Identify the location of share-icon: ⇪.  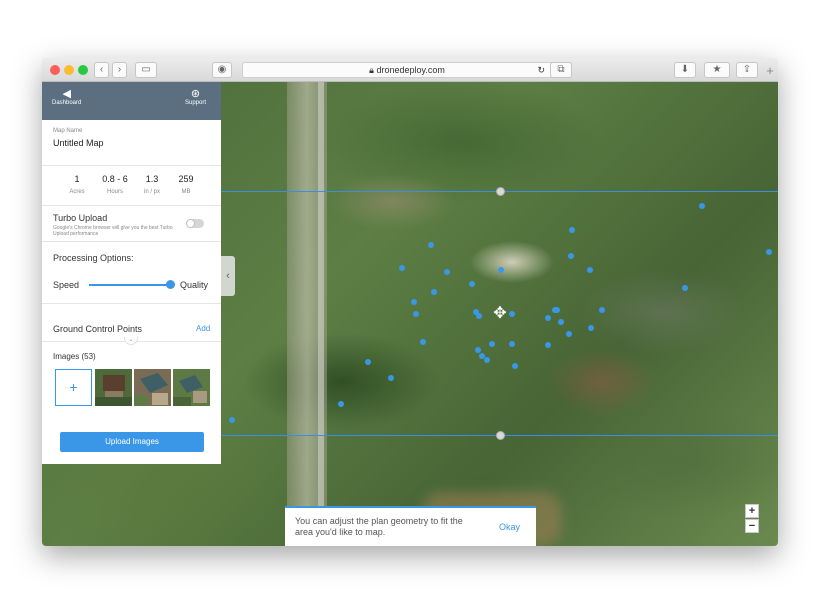
(747, 69).